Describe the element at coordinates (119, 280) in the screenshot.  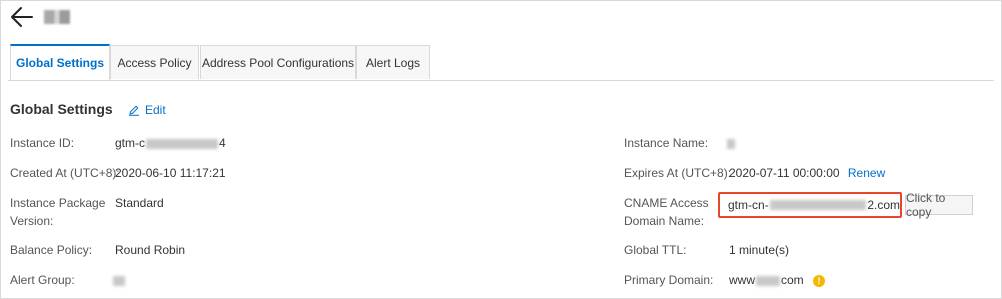
I see `alert-group-value-masked` at that location.